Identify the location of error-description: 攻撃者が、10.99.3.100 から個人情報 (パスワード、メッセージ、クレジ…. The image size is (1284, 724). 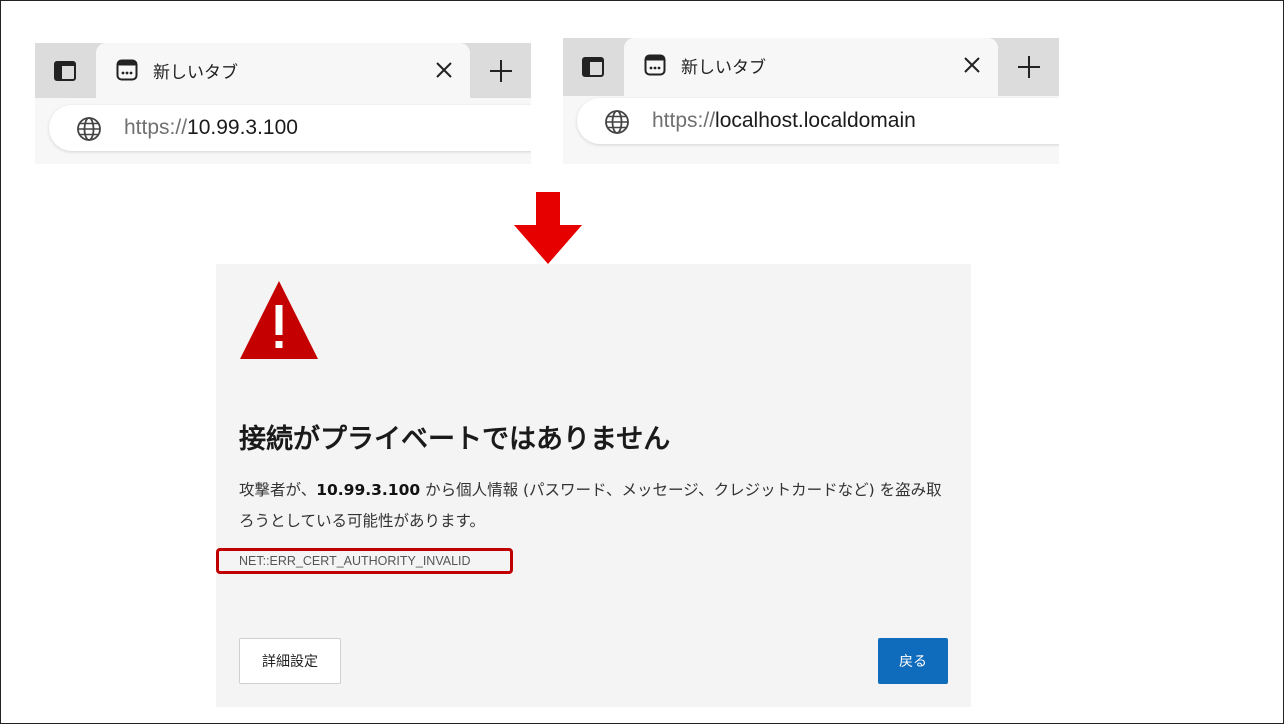
(596, 506).